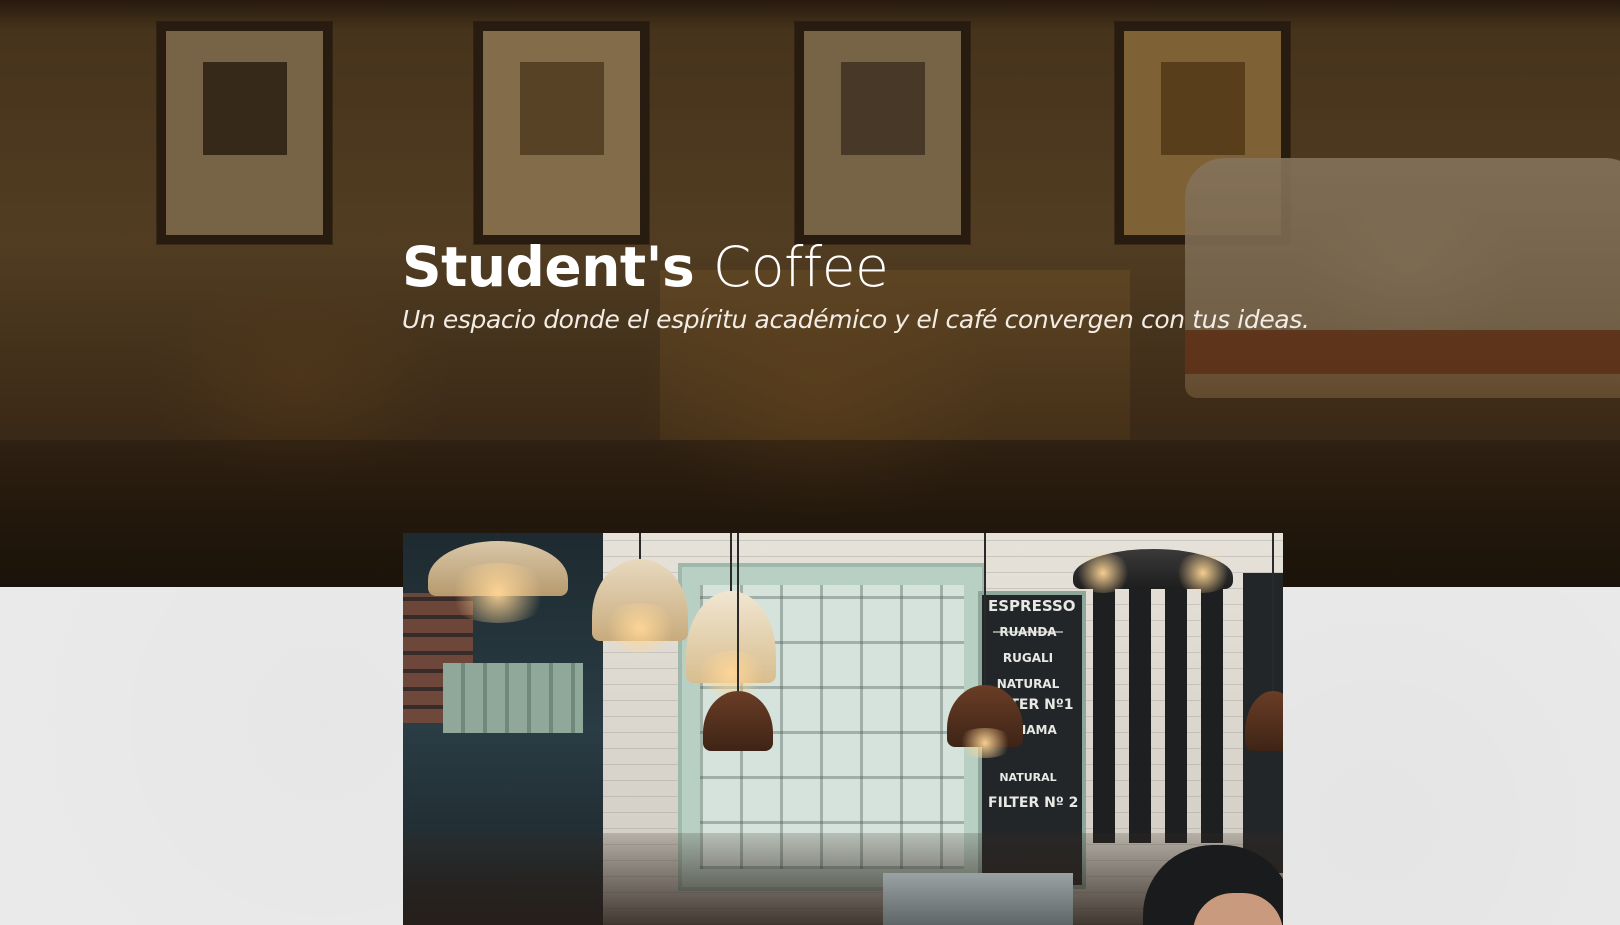 Image resolution: width=1620 pixels, height=925 pixels. What do you see at coordinates (1028, 777) in the screenshot?
I see `board-line: NATURAL` at bounding box center [1028, 777].